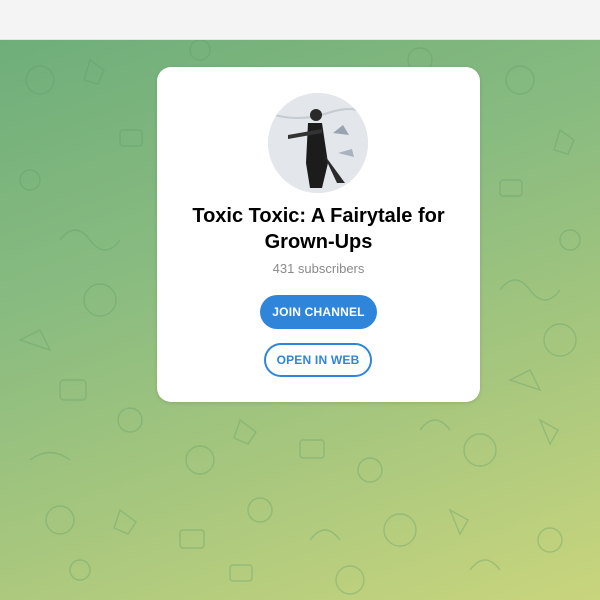 The height and width of the screenshot is (600, 600). What do you see at coordinates (318, 229) in the screenshot?
I see `channel-title: Toxic Toxic: A Fairytale for Grown-Ups` at bounding box center [318, 229].